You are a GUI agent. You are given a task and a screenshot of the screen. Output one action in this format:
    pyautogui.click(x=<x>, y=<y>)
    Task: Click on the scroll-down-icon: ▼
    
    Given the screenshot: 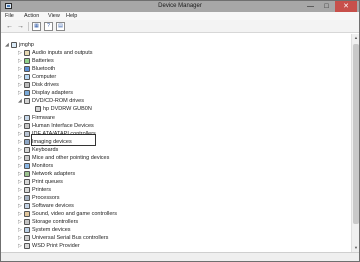 What is the action you would take?
    pyautogui.click(x=356, y=248)
    